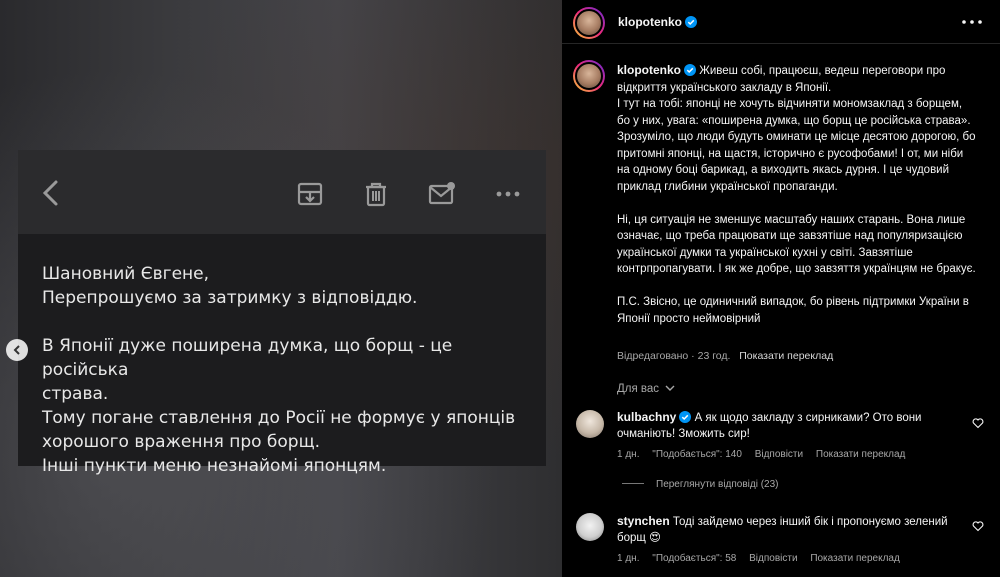 The height and width of the screenshot is (577, 1000). What do you see at coordinates (694, 558) in the screenshot?
I see `comment-likes: "Подобається": 58` at bounding box center [694, 558].